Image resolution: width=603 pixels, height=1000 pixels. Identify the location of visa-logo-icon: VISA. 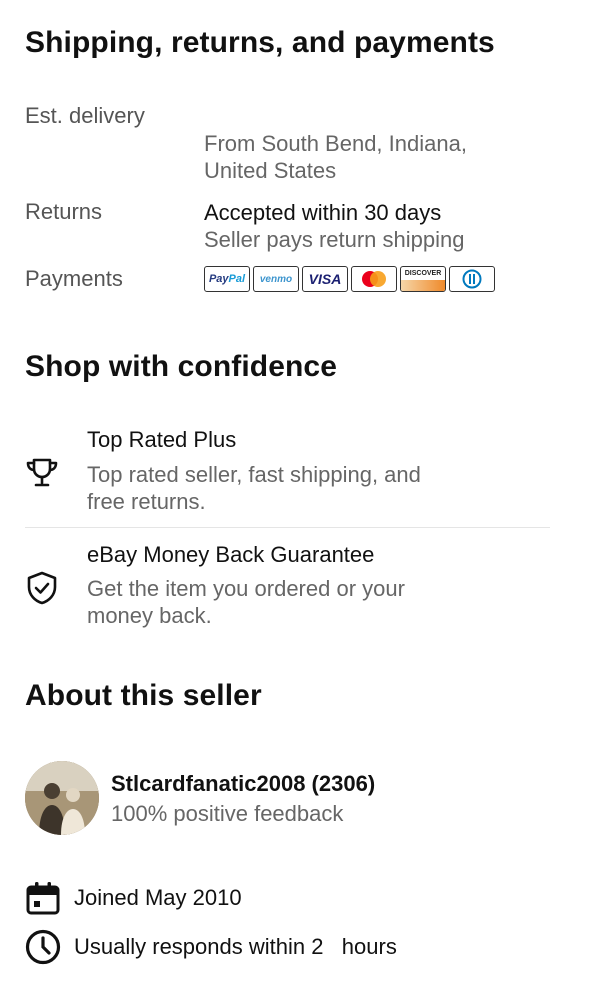
(325, 279).